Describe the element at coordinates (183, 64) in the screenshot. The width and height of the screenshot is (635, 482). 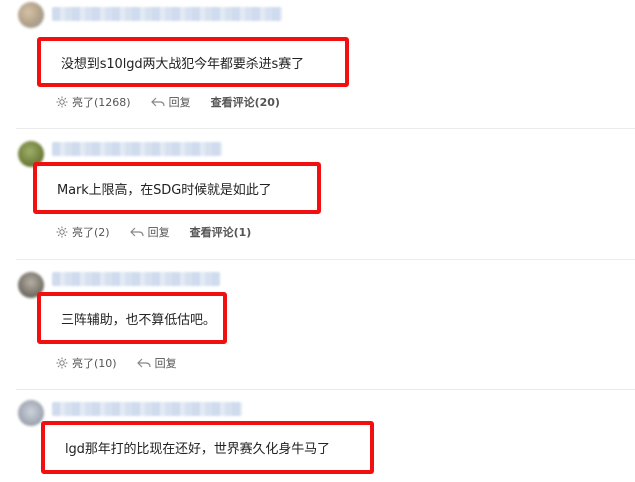
I see `comment-text: 没想到s10lgd两大战犯今年都要杀进s赛了` at that location.